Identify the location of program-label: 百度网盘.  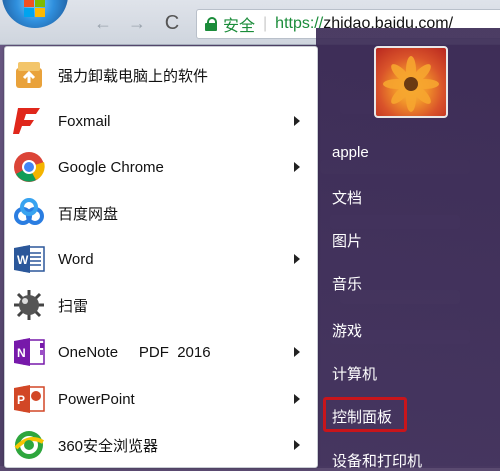
(88, 214).